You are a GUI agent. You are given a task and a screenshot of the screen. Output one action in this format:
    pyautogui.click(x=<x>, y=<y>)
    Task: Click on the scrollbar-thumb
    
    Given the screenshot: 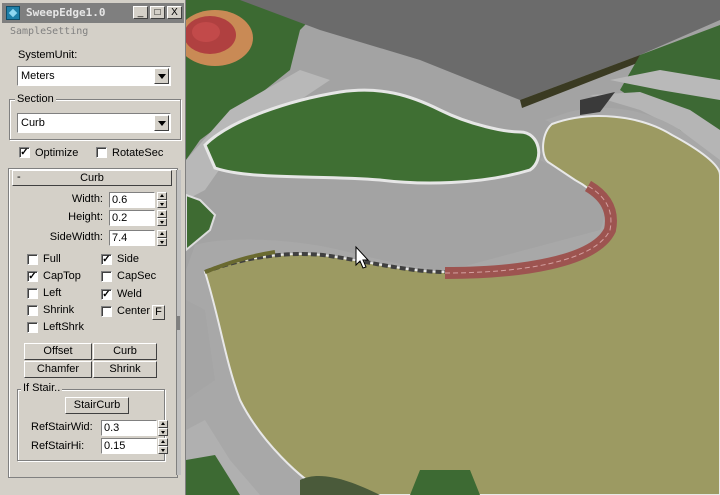 What is the action you would take?
    pyautogui.click(x=178, y=323)
    